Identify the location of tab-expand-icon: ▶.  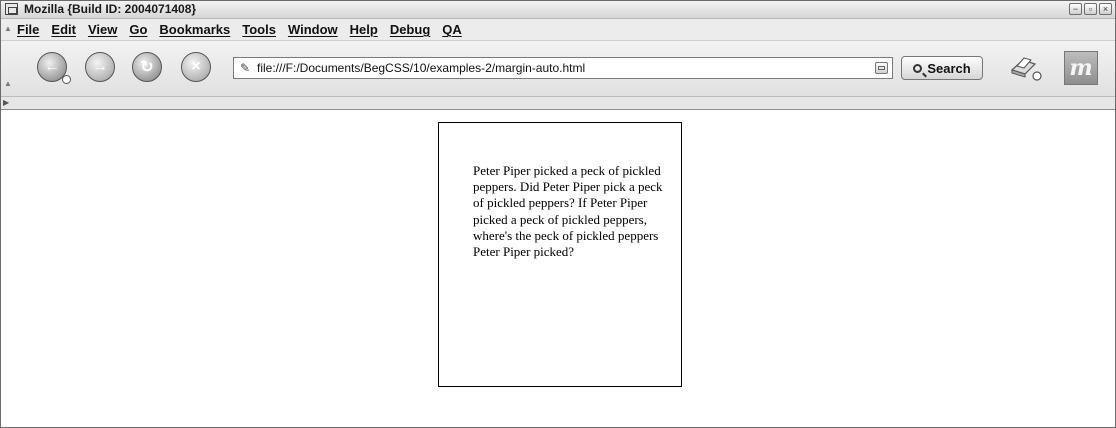
(6, 102).